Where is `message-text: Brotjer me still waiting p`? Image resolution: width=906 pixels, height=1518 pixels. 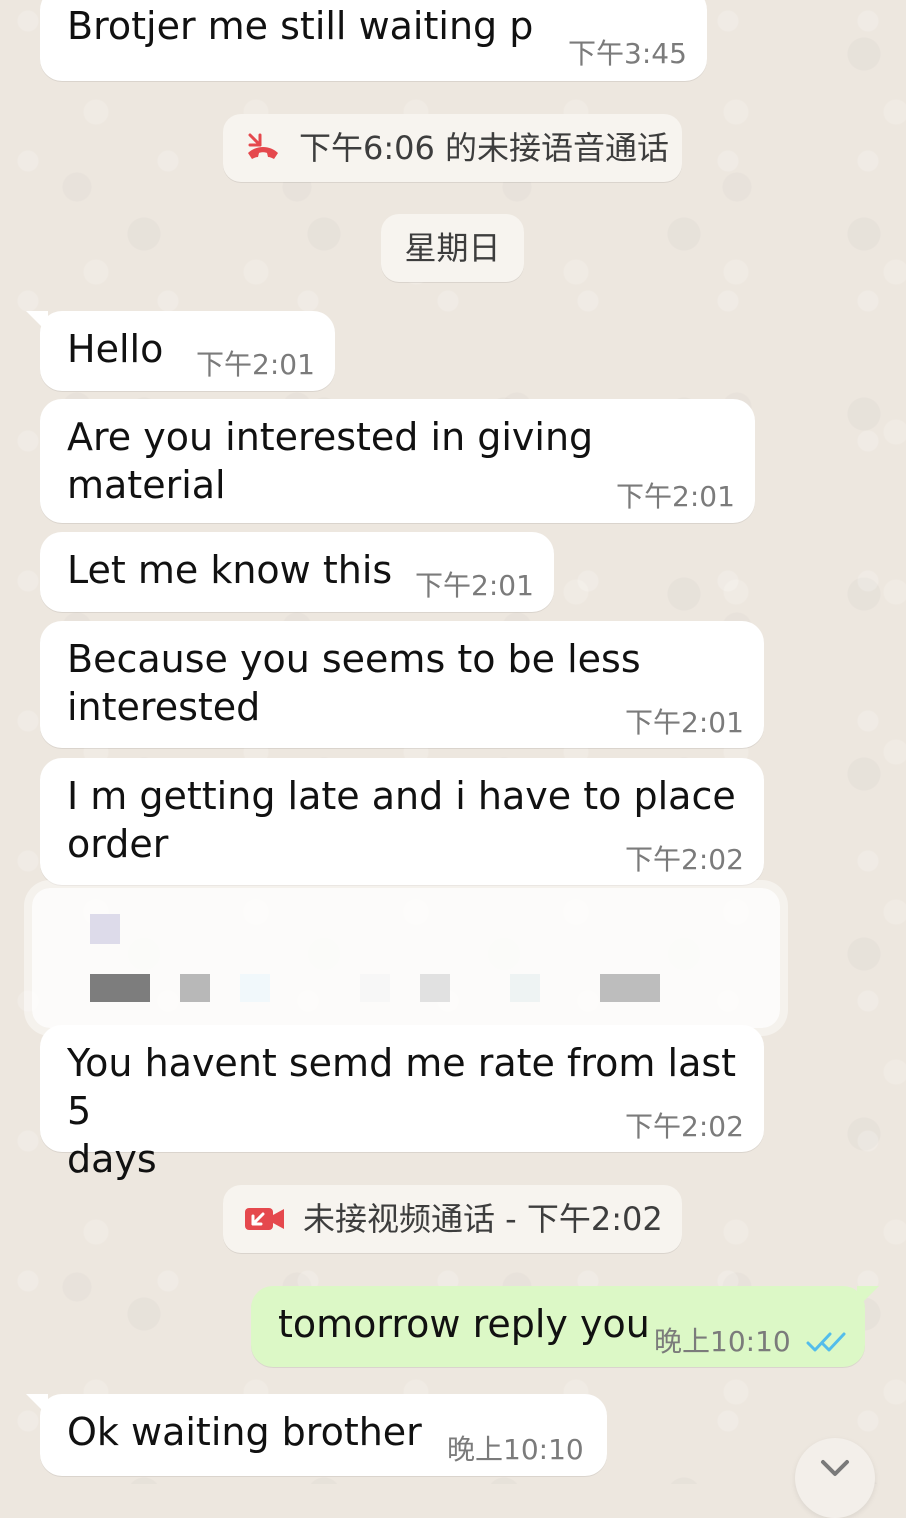 message-text: Brotjer me still waiting p is located at coordinates (300, 26).